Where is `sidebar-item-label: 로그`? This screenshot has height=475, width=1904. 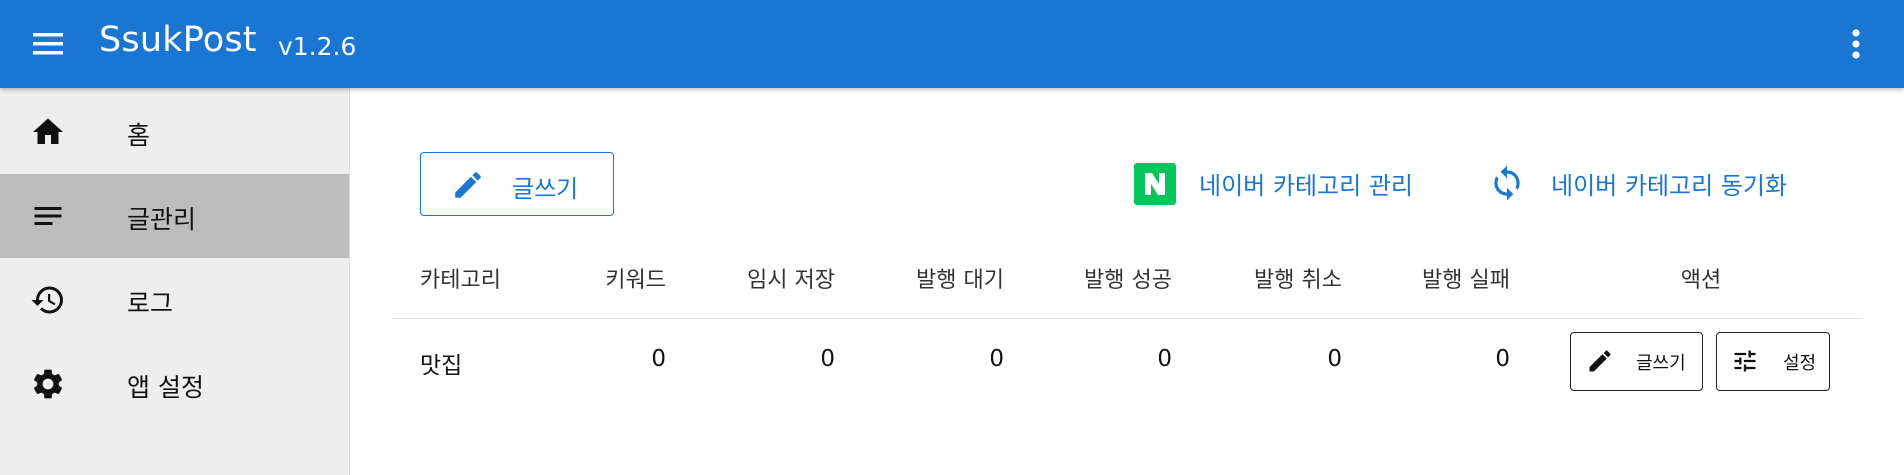
sidebar-item-label: 로그 is located at coordinates (150, 303).